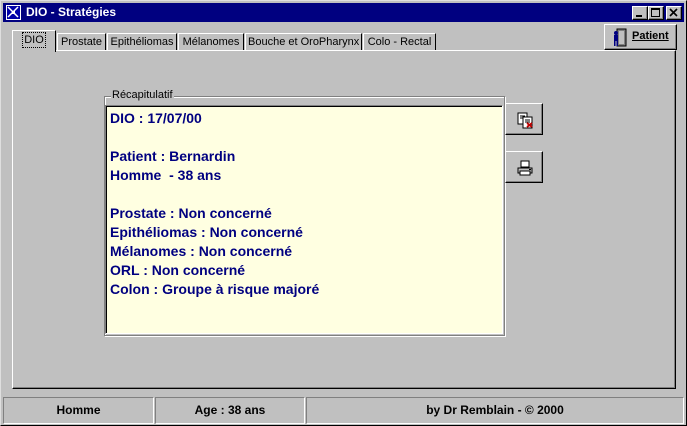 The width and height of the screenshot is (687, 426). What do you see at coordinates (142, 42) in the screenshot?
I see `tab-label: Epithéliomas` at bounding box center [142, 42].